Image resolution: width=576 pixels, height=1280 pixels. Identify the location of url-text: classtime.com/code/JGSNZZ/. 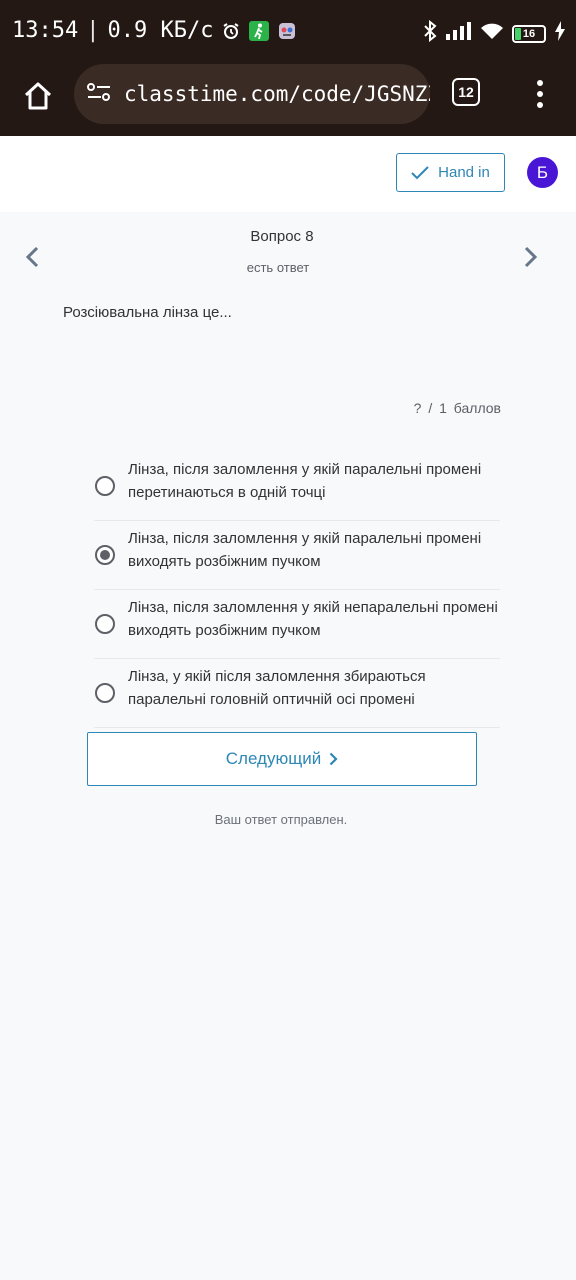
(277, 94).